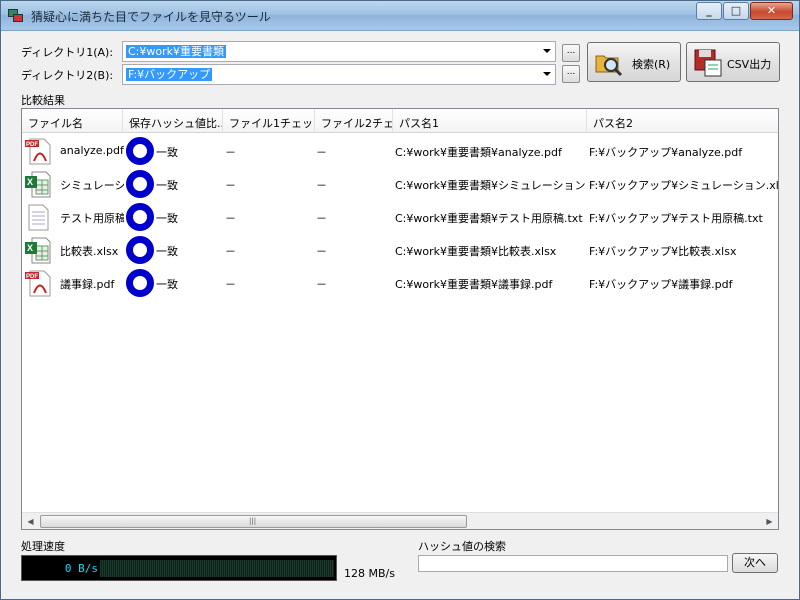 This screenshot has height=600, width=800. What do you see at coordinates (609, 66) in the screenshot?
I see `folder-search-icon` at bounding box center [609, 66].